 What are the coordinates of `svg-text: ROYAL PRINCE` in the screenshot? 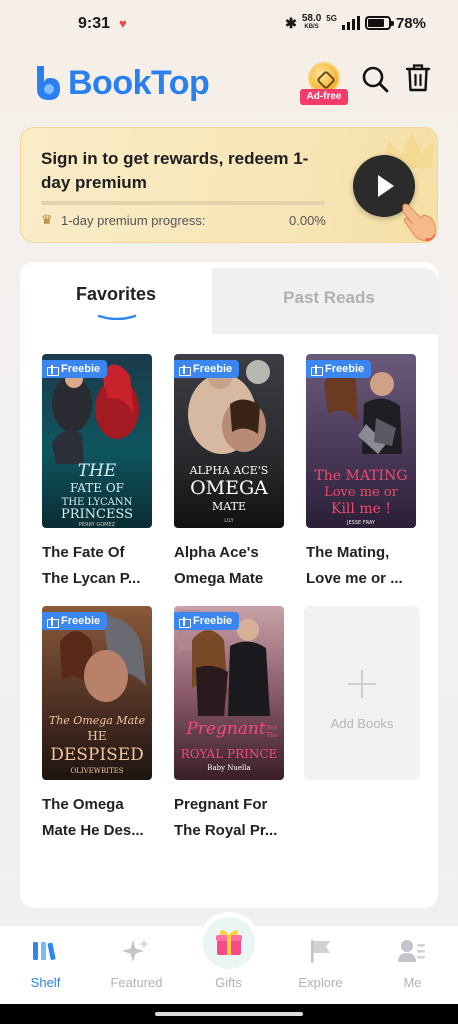 It's located at (229, 754).